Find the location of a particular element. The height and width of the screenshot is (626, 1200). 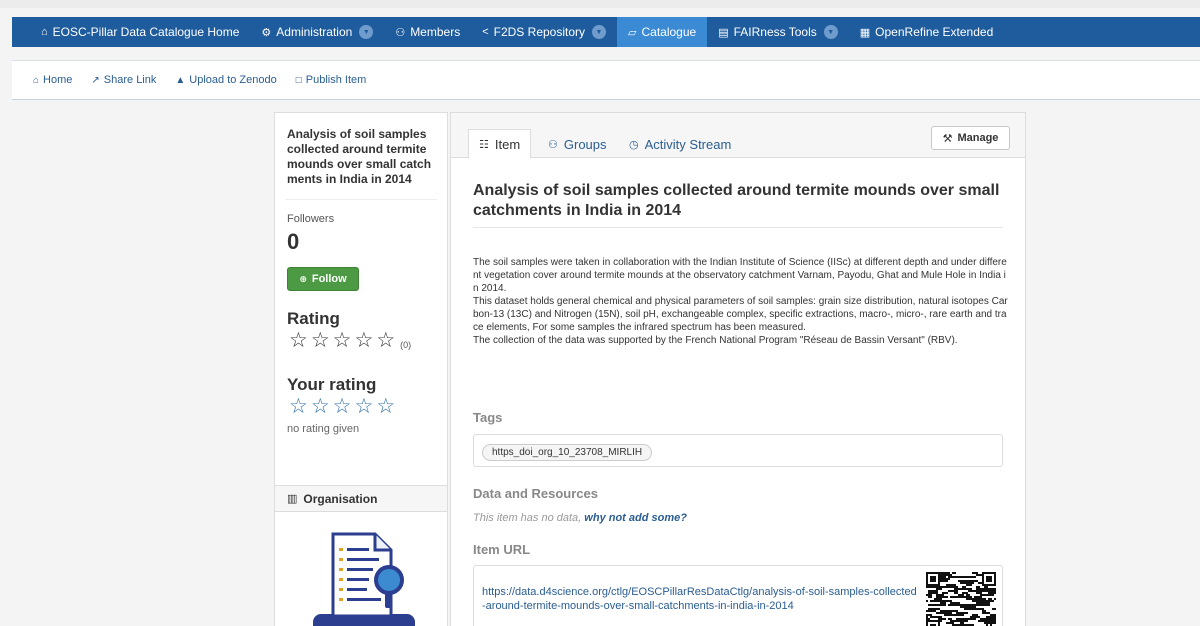

nav-item-openrefine-extended: ▦ OpenRefine Extended is located at coordinates (927, 32).